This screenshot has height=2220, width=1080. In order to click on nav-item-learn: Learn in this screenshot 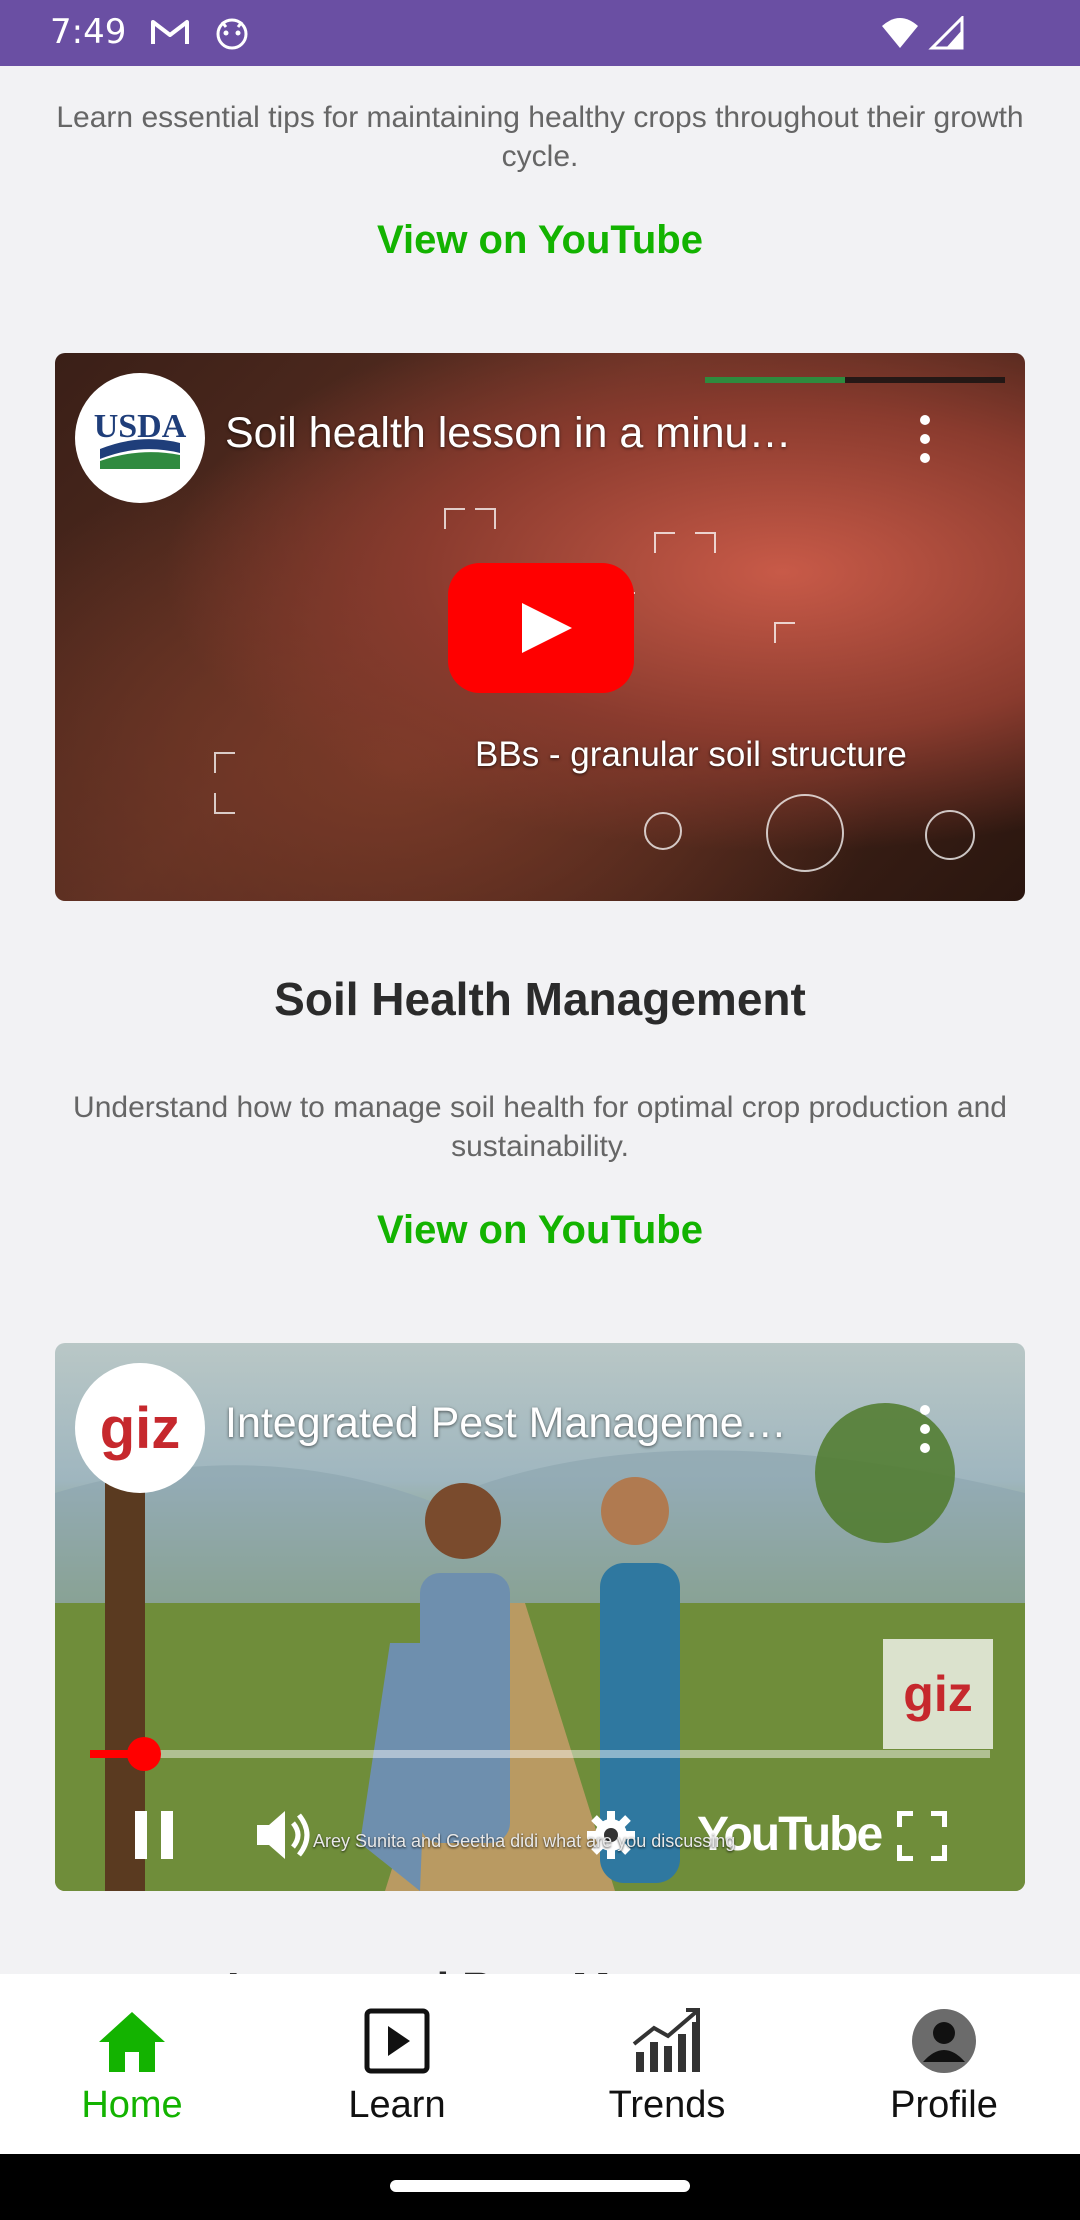, I will do `click(397, 2065)`.